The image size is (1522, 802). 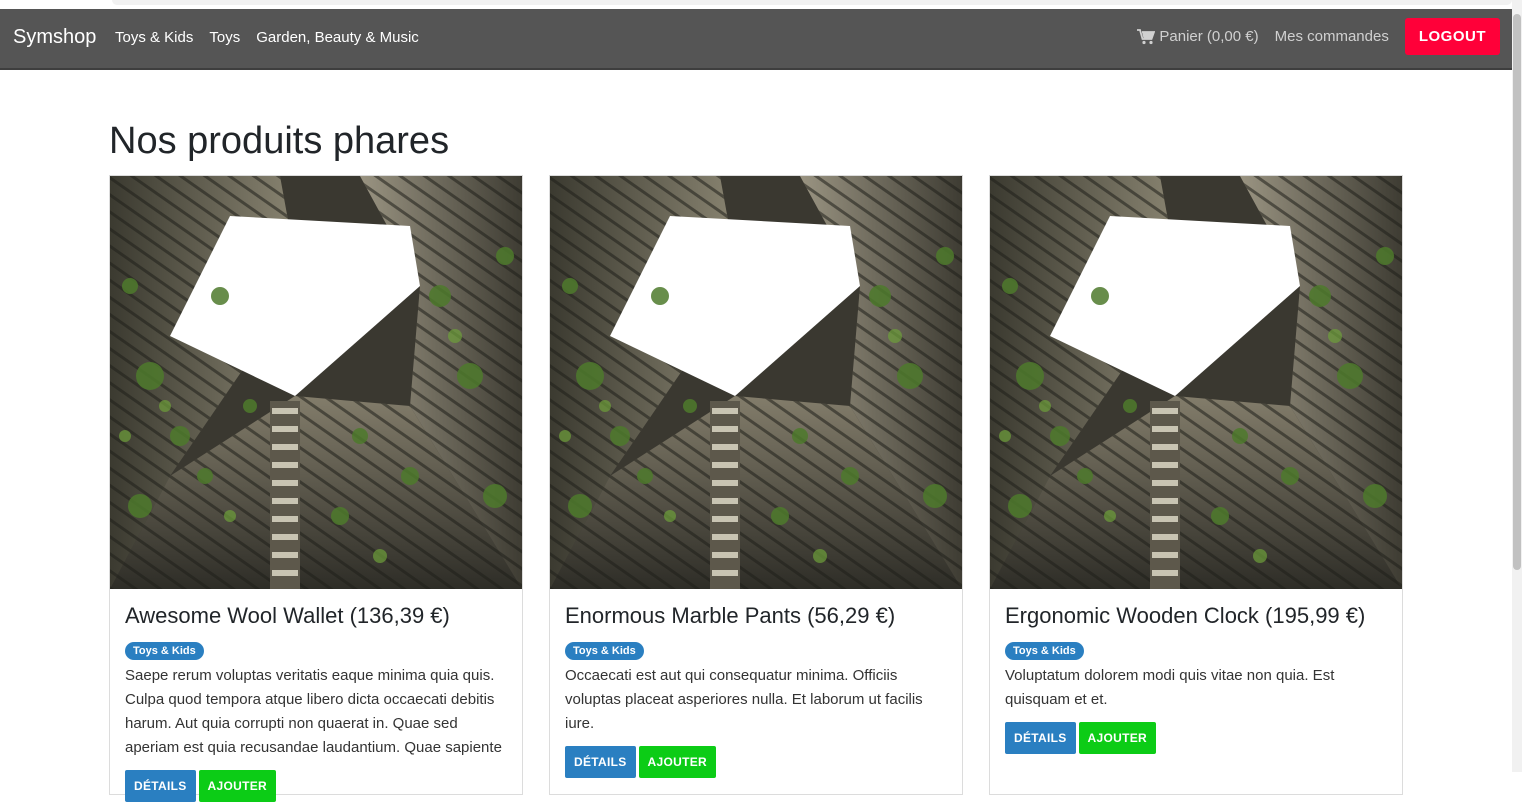 I want to click on user-nav: Panier (0,00 €) Mes commandes LOGOUT, so click(x=1318, y=36).